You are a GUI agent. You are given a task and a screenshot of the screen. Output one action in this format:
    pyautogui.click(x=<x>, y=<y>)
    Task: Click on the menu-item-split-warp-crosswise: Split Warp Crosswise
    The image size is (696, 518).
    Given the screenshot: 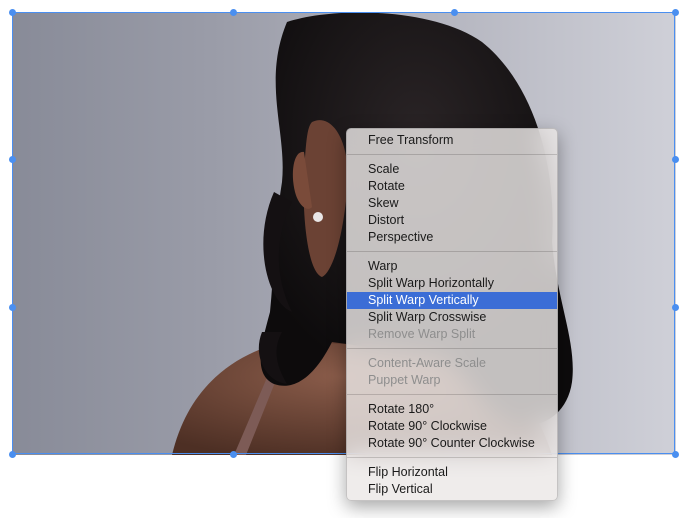 What is the action you would take?
    pyautogui.click(x=452, y=317)
    